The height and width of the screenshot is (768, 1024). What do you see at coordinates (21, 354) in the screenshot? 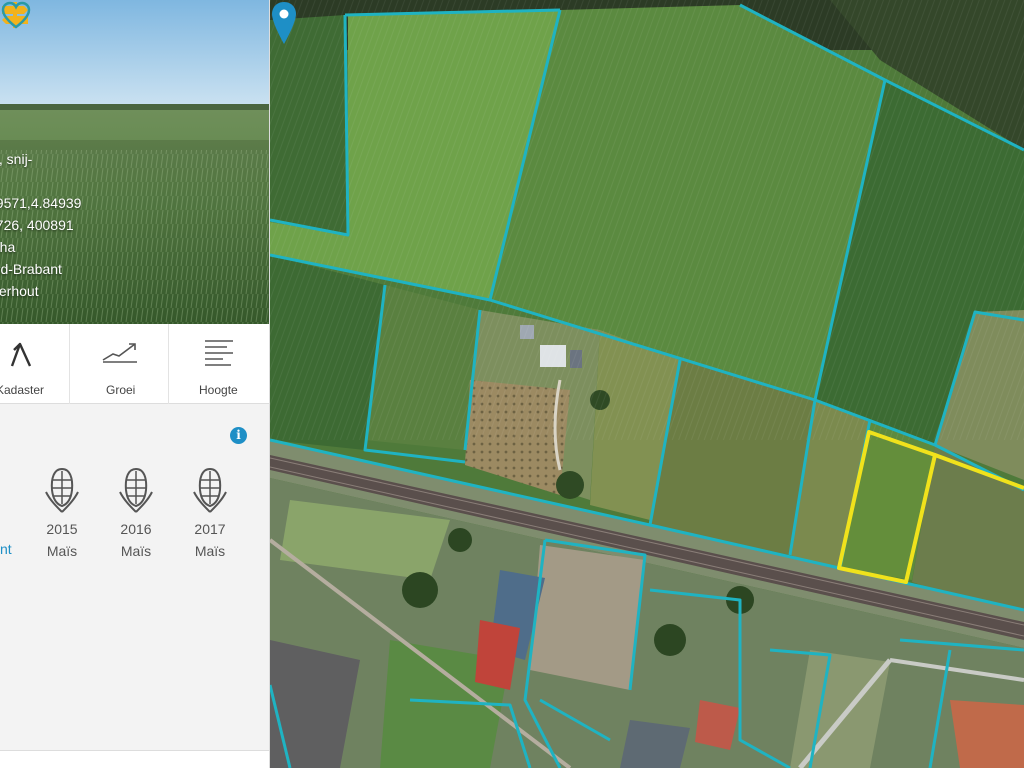
I see `kadaster-icon` at bounding box center [21, 354].